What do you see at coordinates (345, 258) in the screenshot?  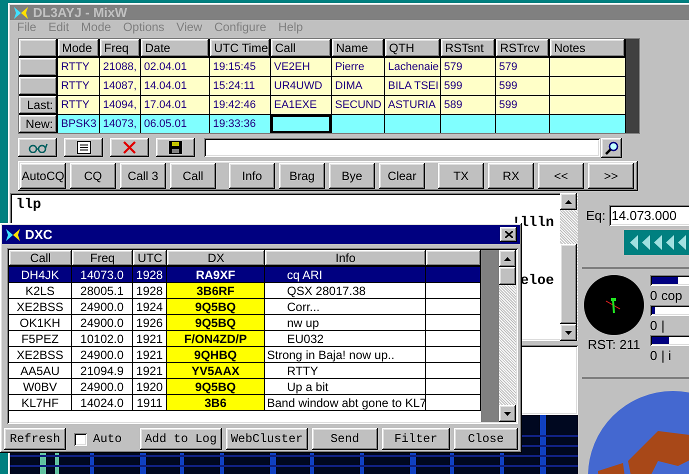 I see `column-header: Info` at bounding box center [345, 258].